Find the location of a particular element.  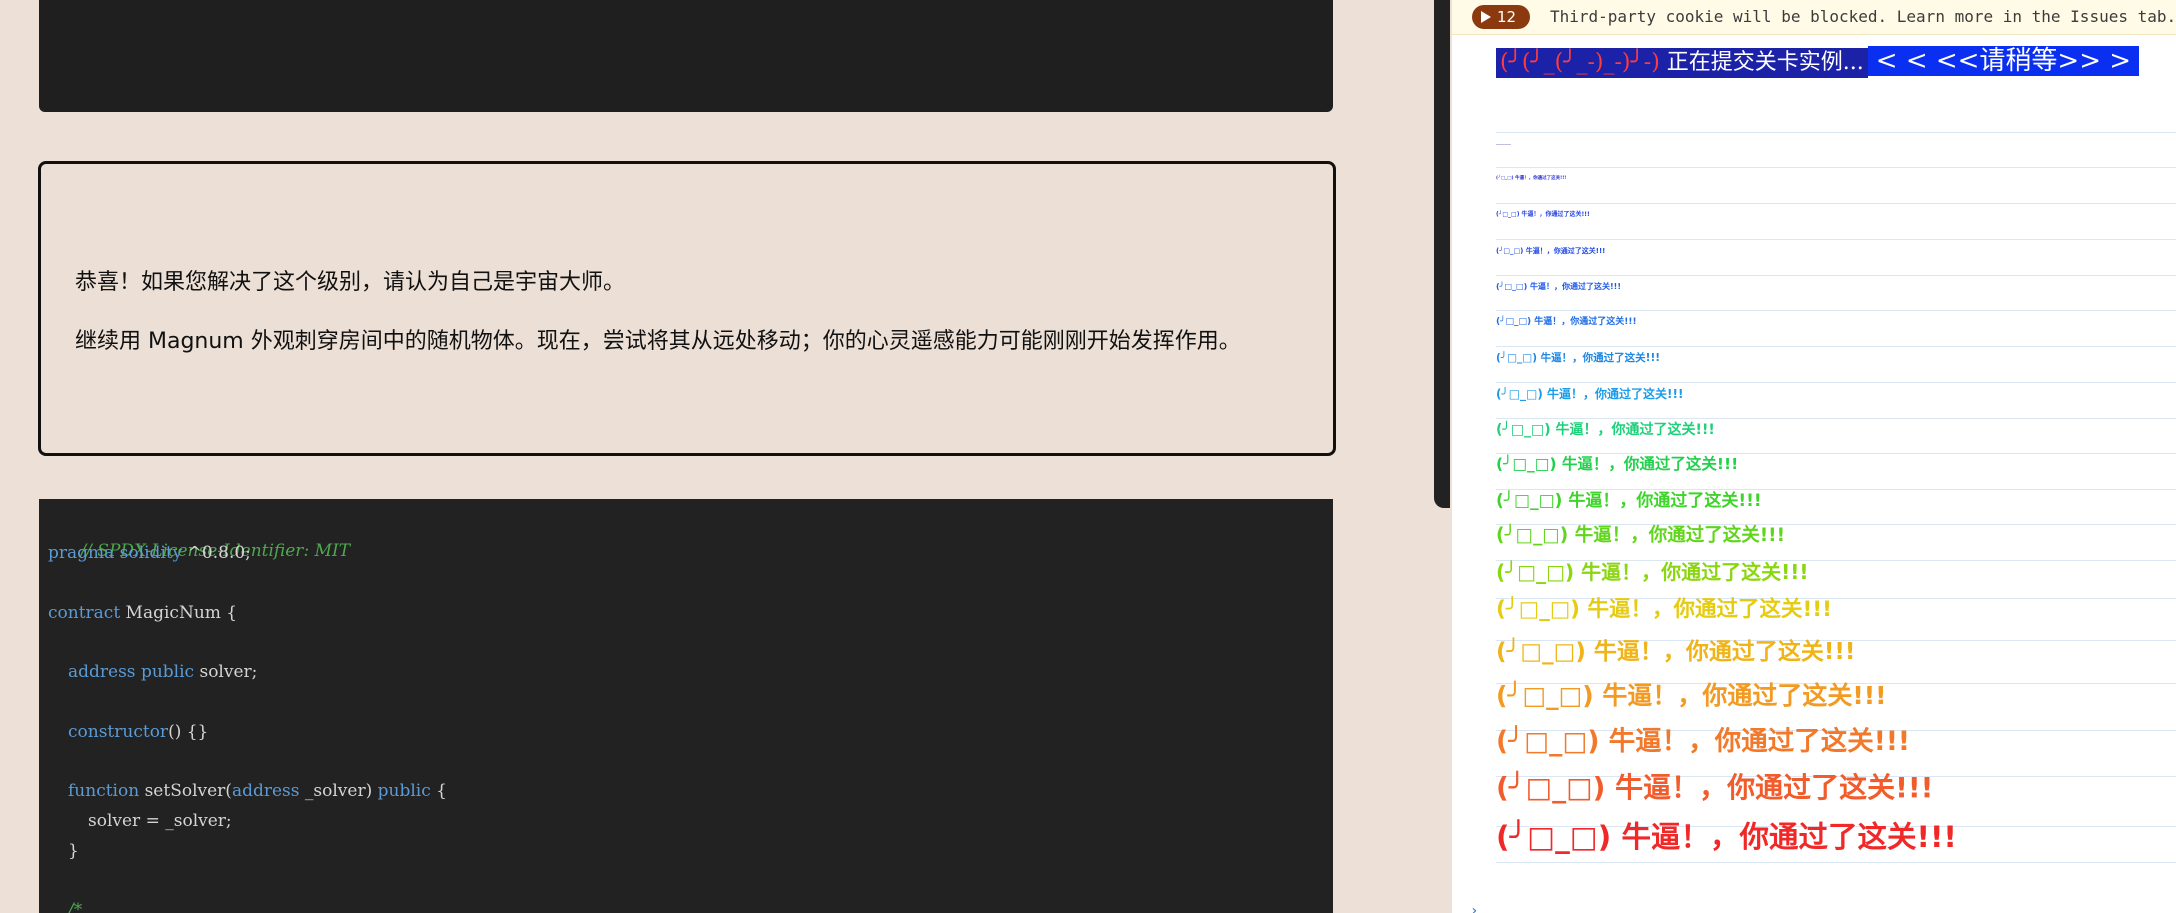

code-keyword: address public is located at coordinates (131, 672).